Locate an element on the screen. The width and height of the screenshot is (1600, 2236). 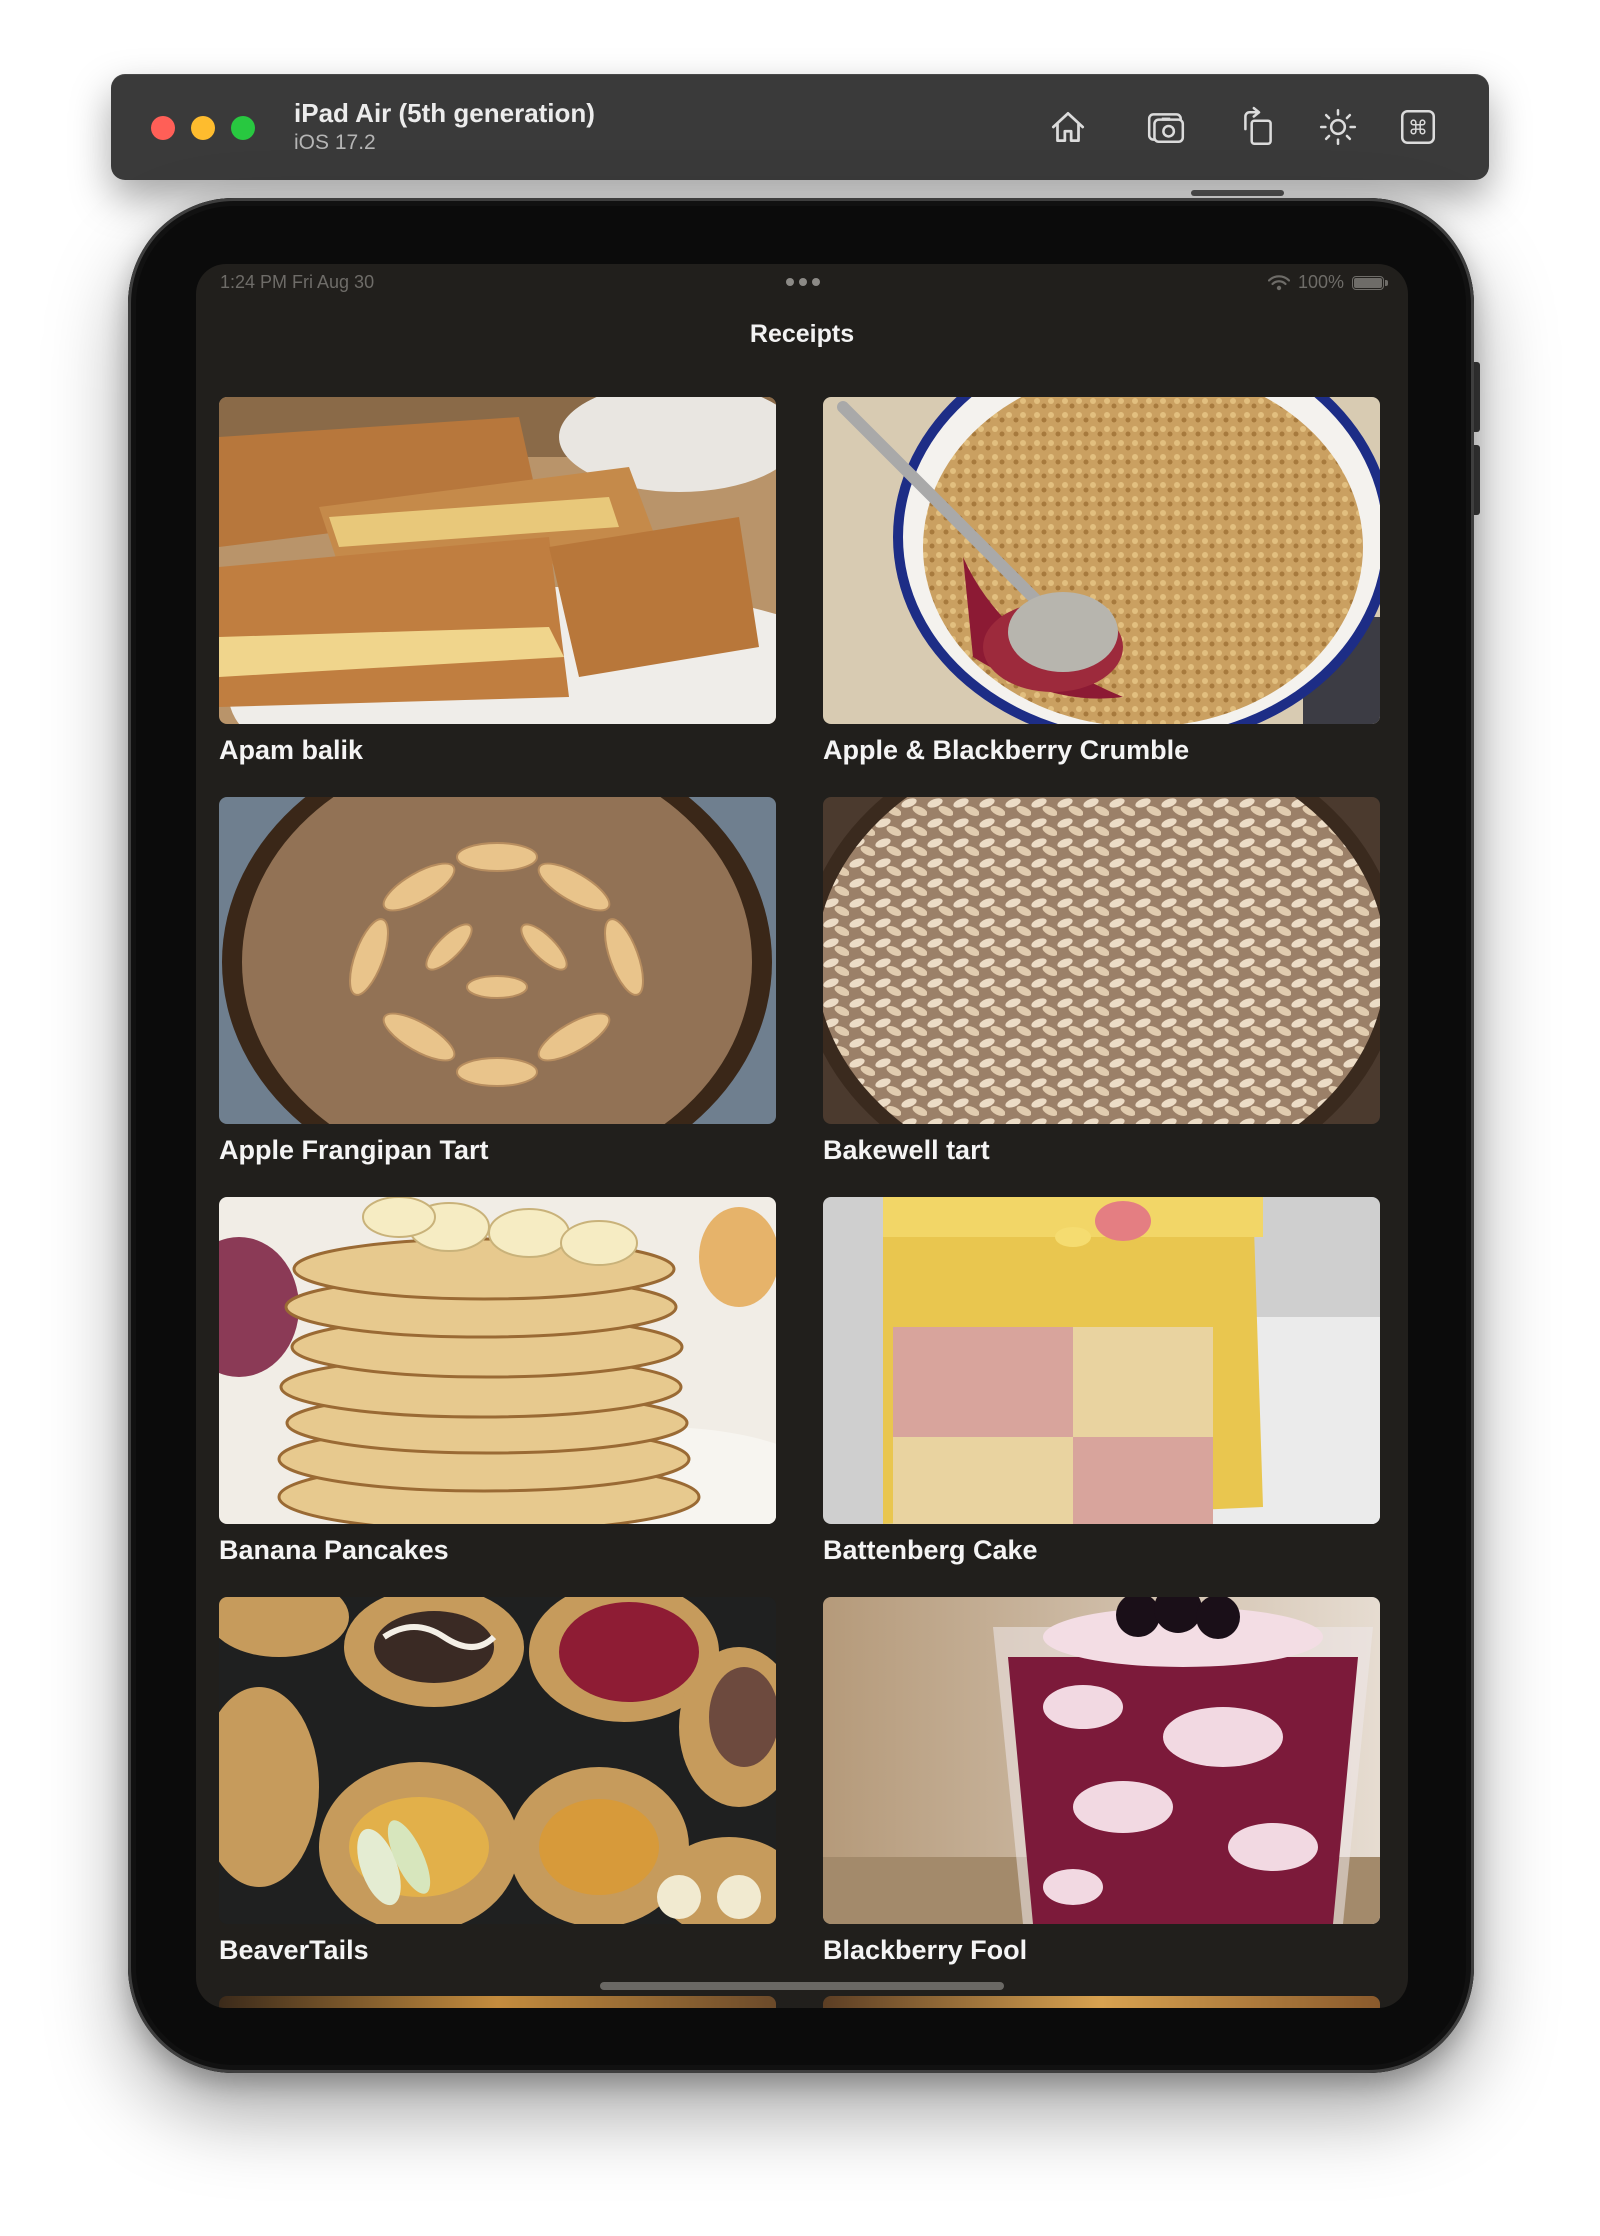
multitasking-dots-icon is located at coordinates (803, 282).